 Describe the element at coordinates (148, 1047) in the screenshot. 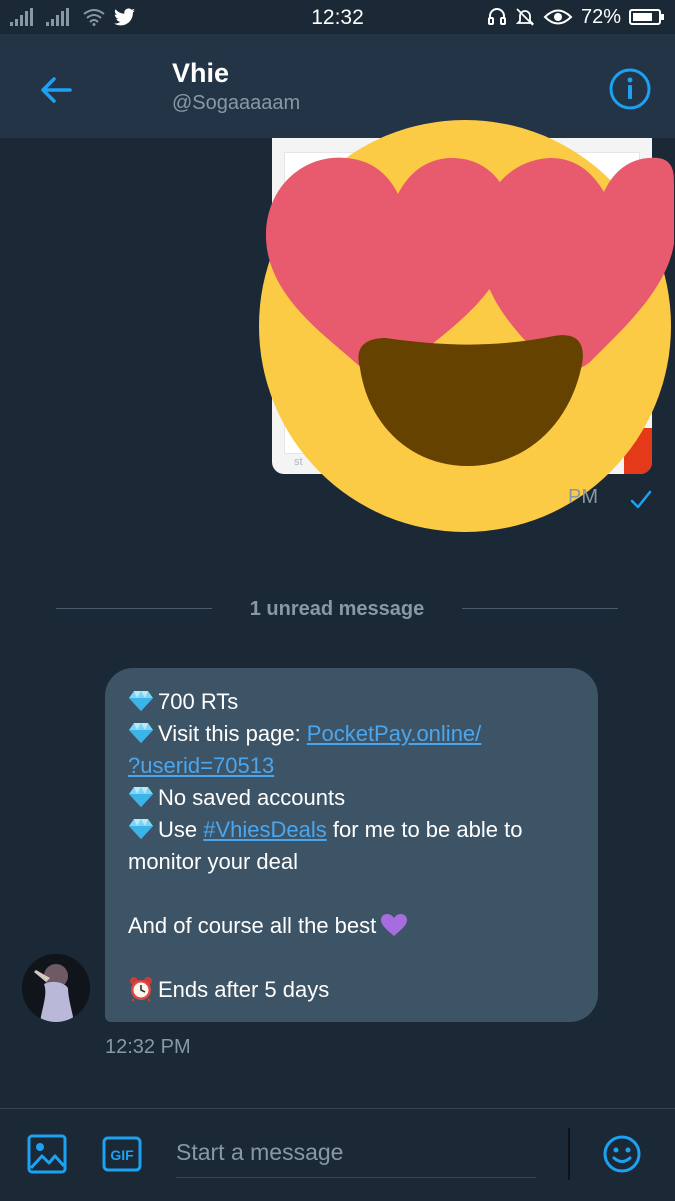

I see `received-time: 12:32 PM` at that location.